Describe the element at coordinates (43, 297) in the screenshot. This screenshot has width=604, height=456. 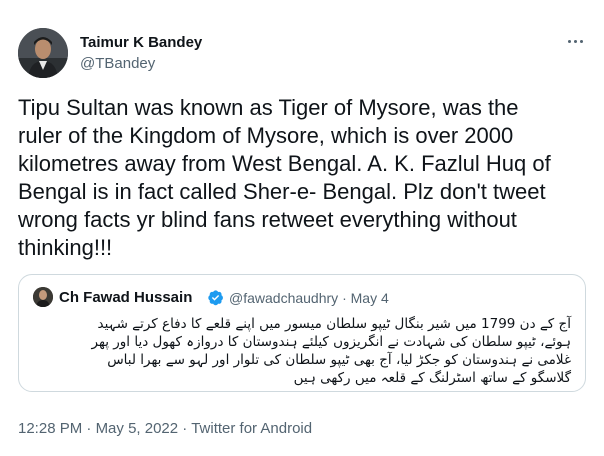
I see `quoted-author-avatar` at that location.